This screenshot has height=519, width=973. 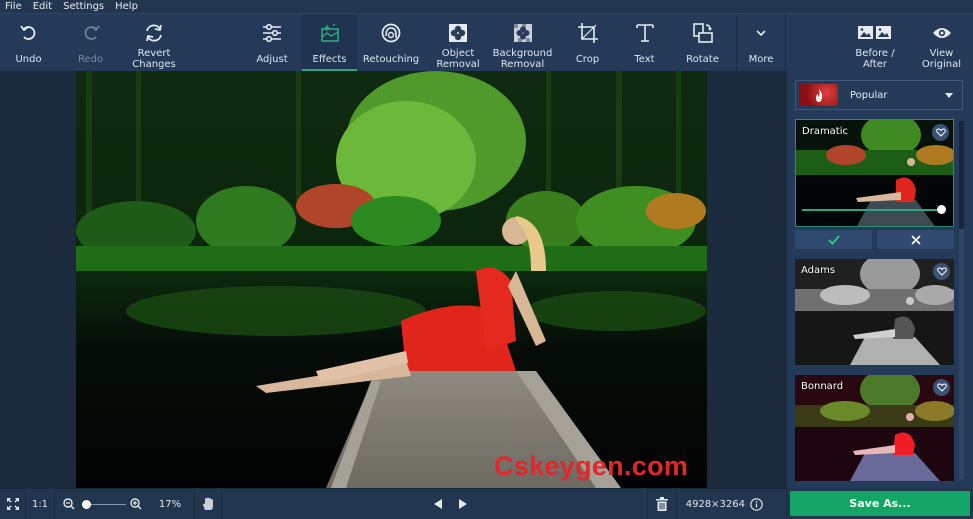 I want to click on zoom-out-button, so click(x=69, y=504).